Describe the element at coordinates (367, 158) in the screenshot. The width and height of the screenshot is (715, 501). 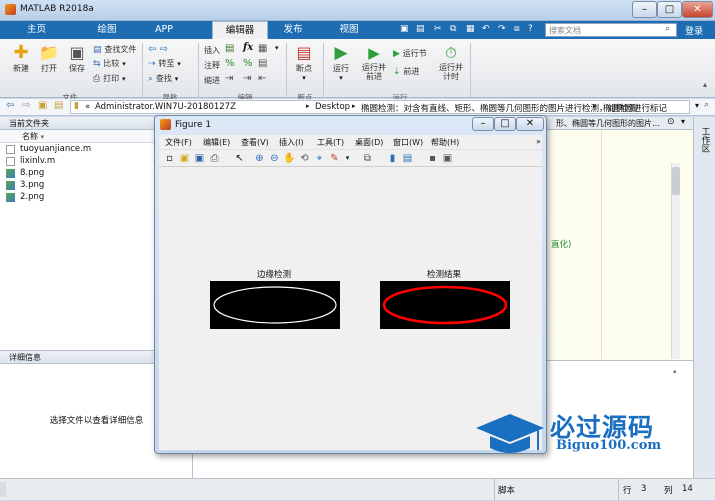
I see `link-plot-icon: ⧉` at that location.